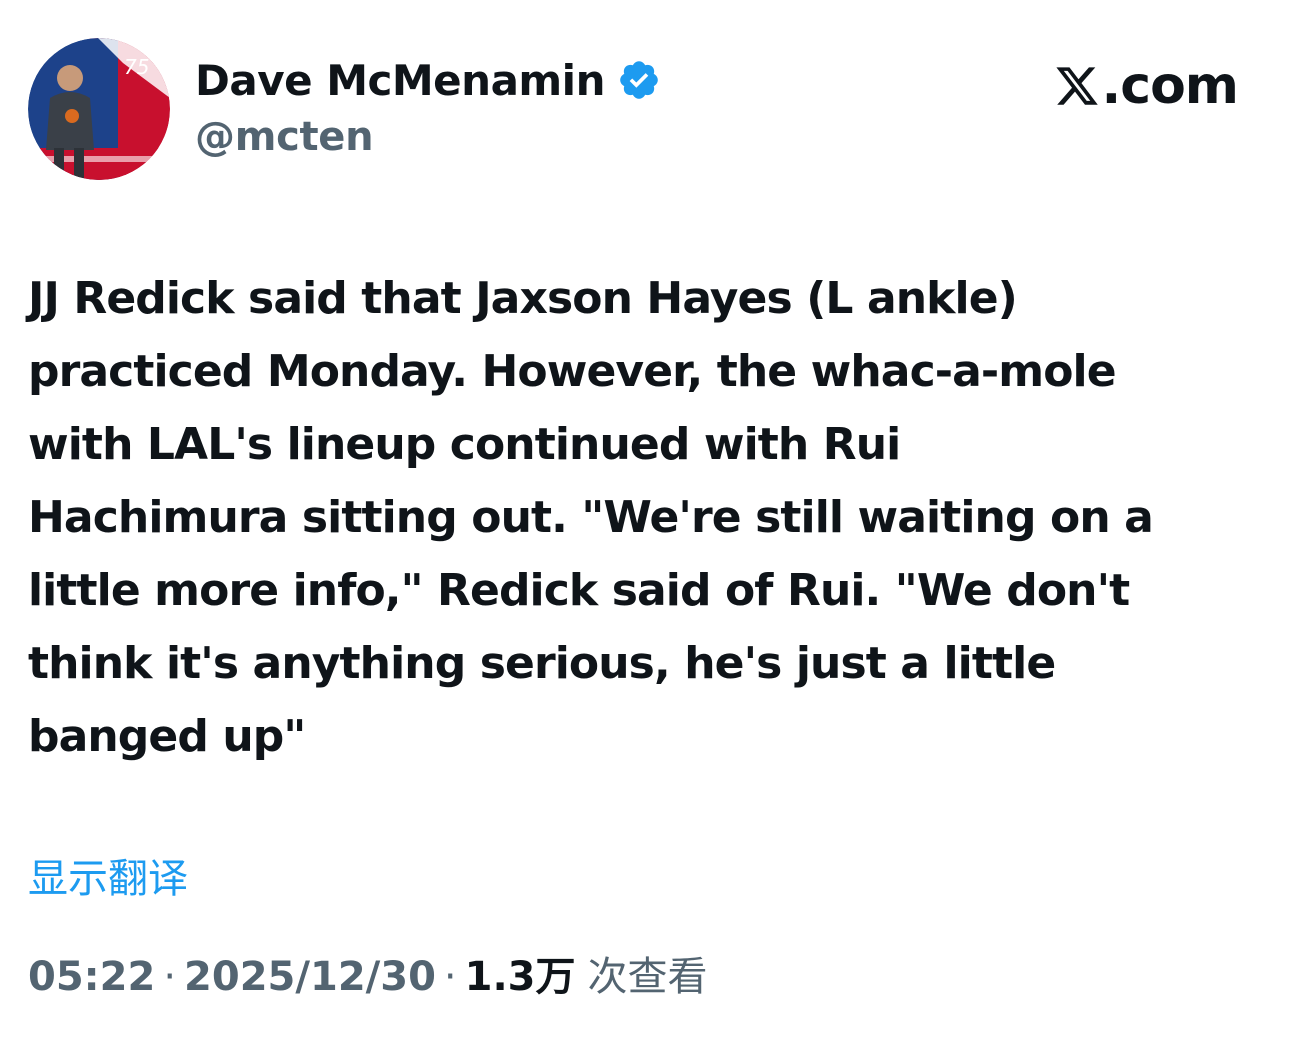  I want to click on tweet-date: 2025/12/30, so click(310, 977).